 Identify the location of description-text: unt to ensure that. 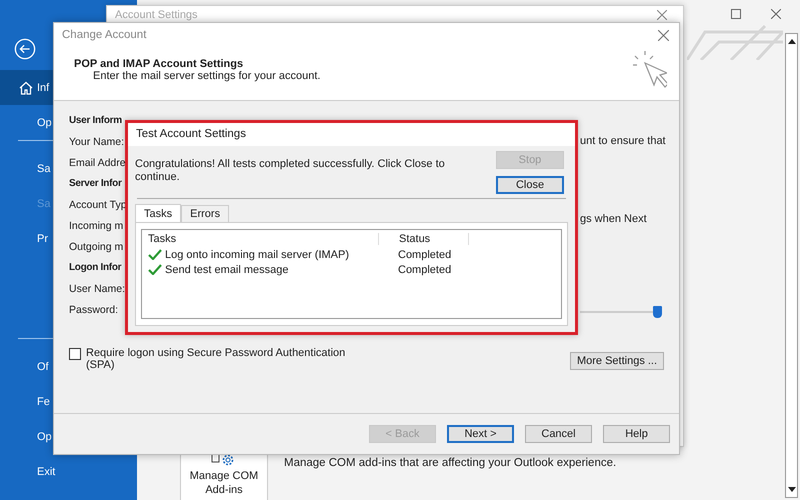
(623, 141).